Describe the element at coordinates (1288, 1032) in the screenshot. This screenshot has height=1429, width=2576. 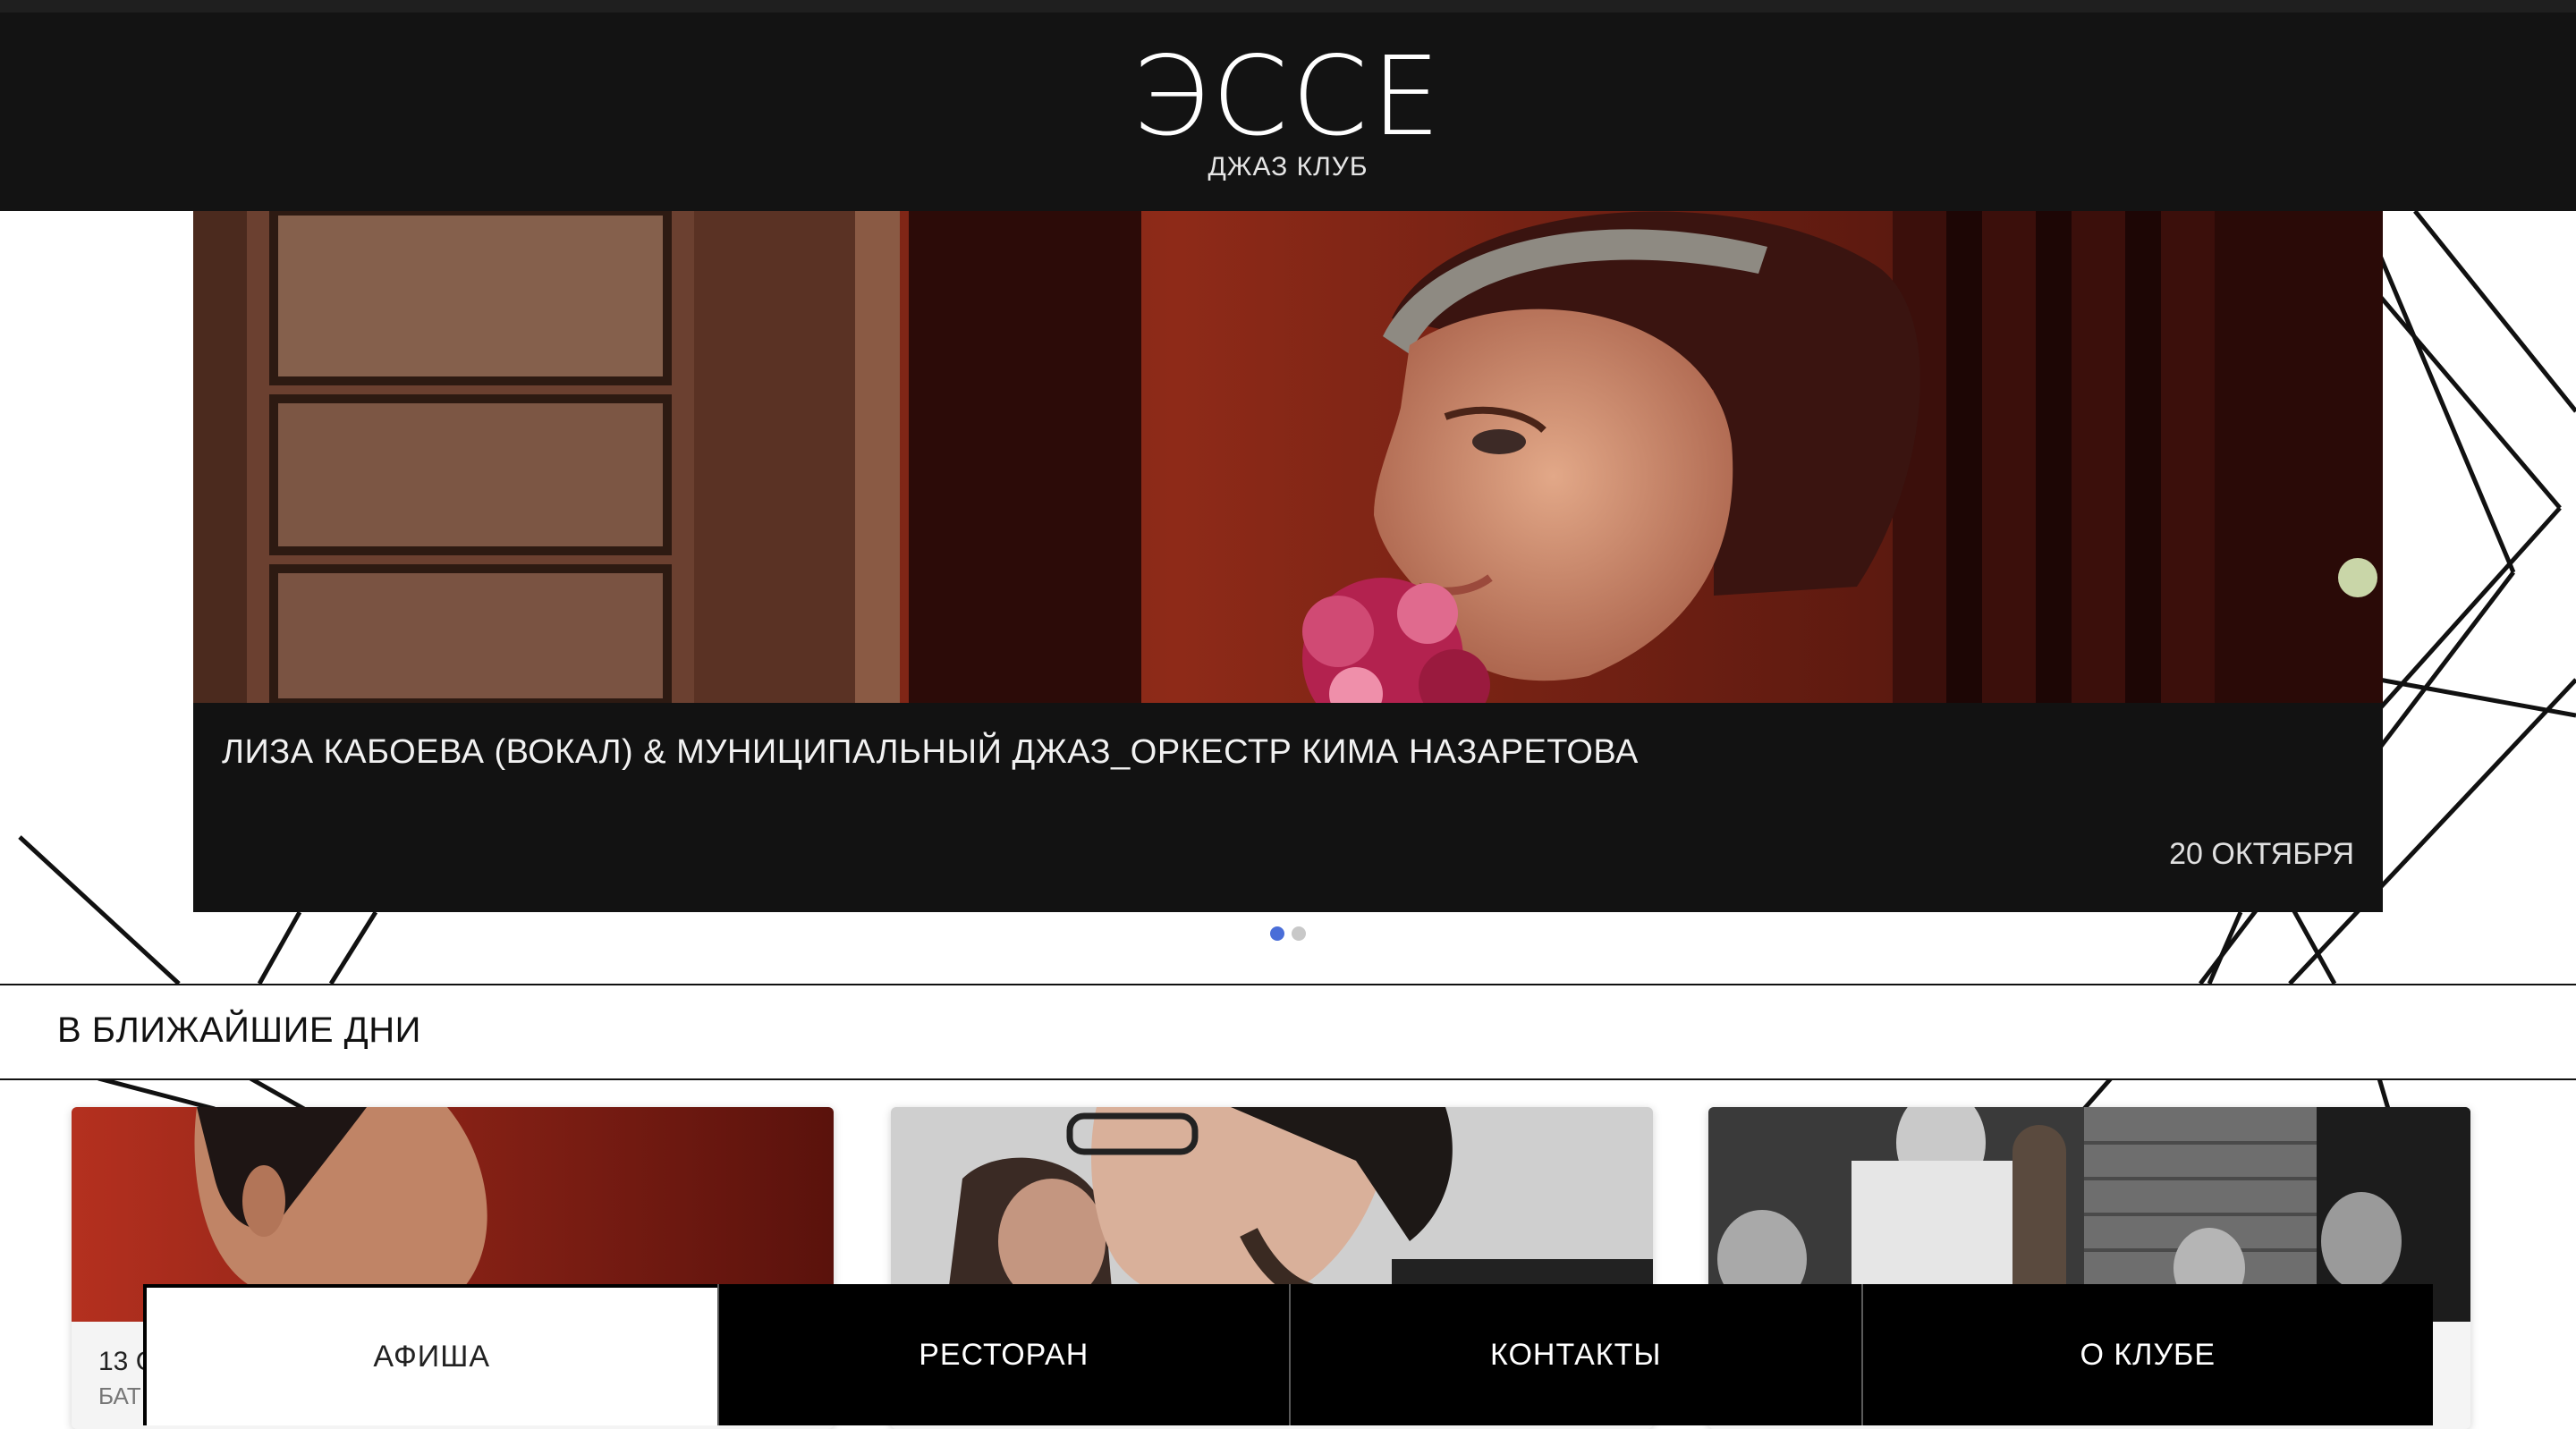
I see `upcoming-section-header: В БЛИЖАЙШИЕ ДНИ` at that location.